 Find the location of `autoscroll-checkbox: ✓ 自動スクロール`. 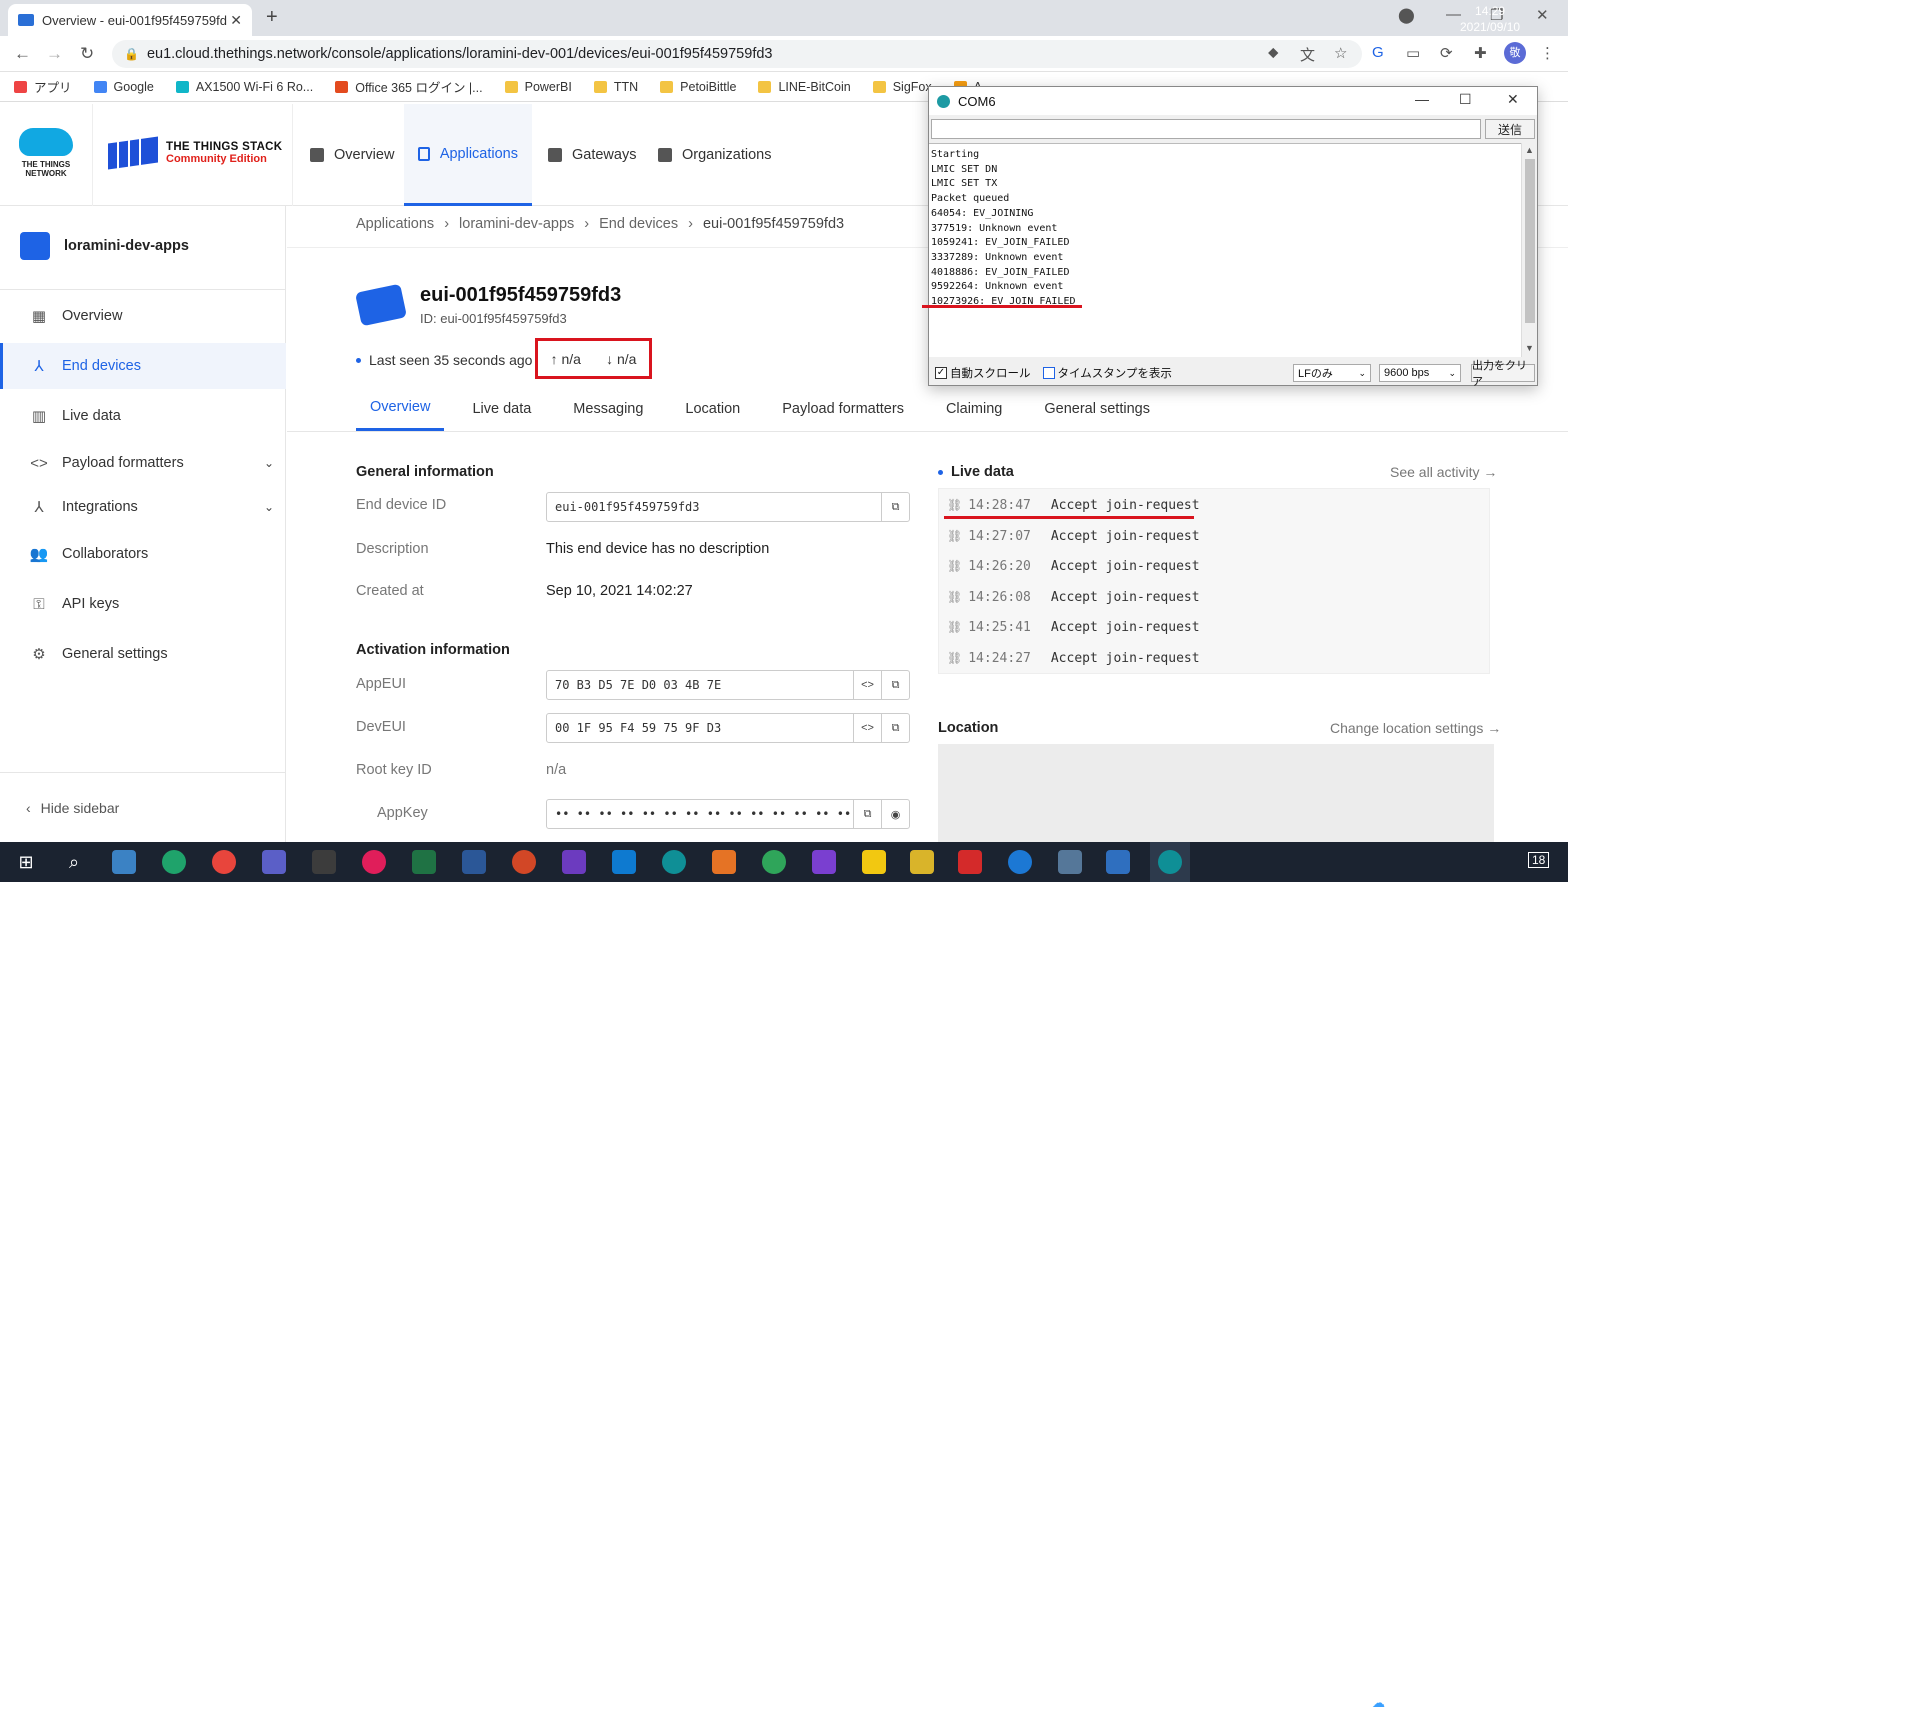

autoscroll-checkbox: ✓ 自動スクロール is located at coordinates (983, 373).